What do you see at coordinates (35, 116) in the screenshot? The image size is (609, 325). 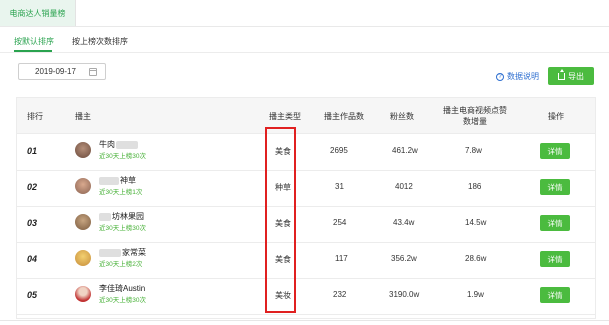 I see `col-rank: 排行` at bounding box center [35, 116].